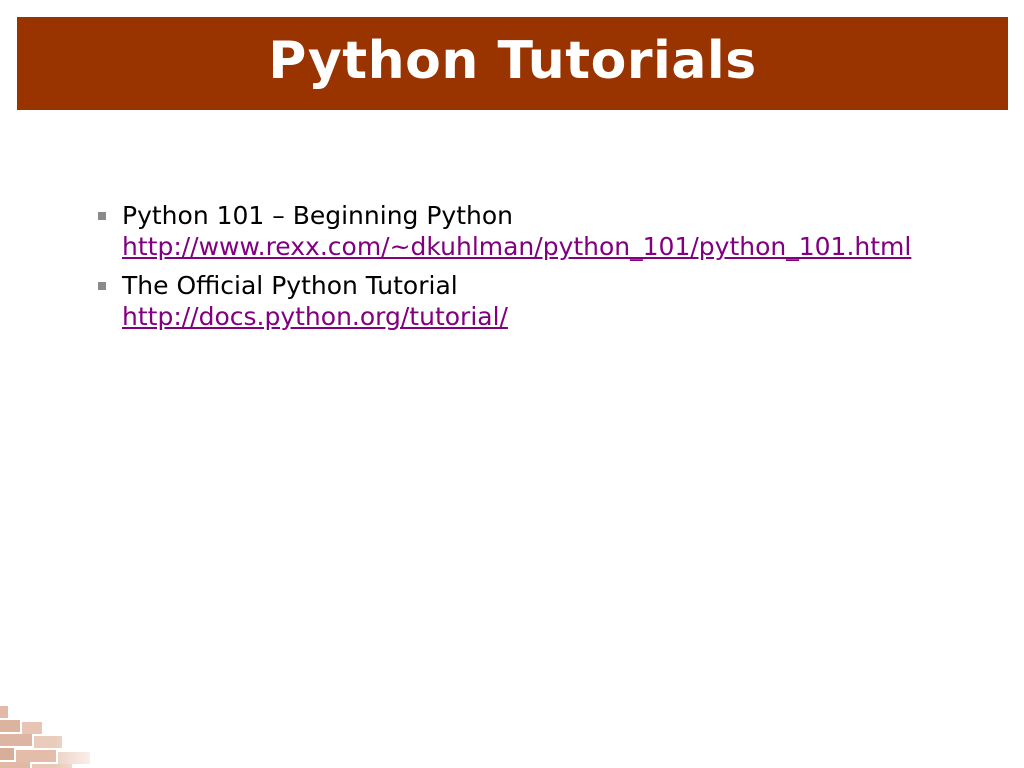 This screenshot has width=1024, height=768. I want to click on tutorial-link: http://docs.python.org/tutorial/, so click(539, 316).